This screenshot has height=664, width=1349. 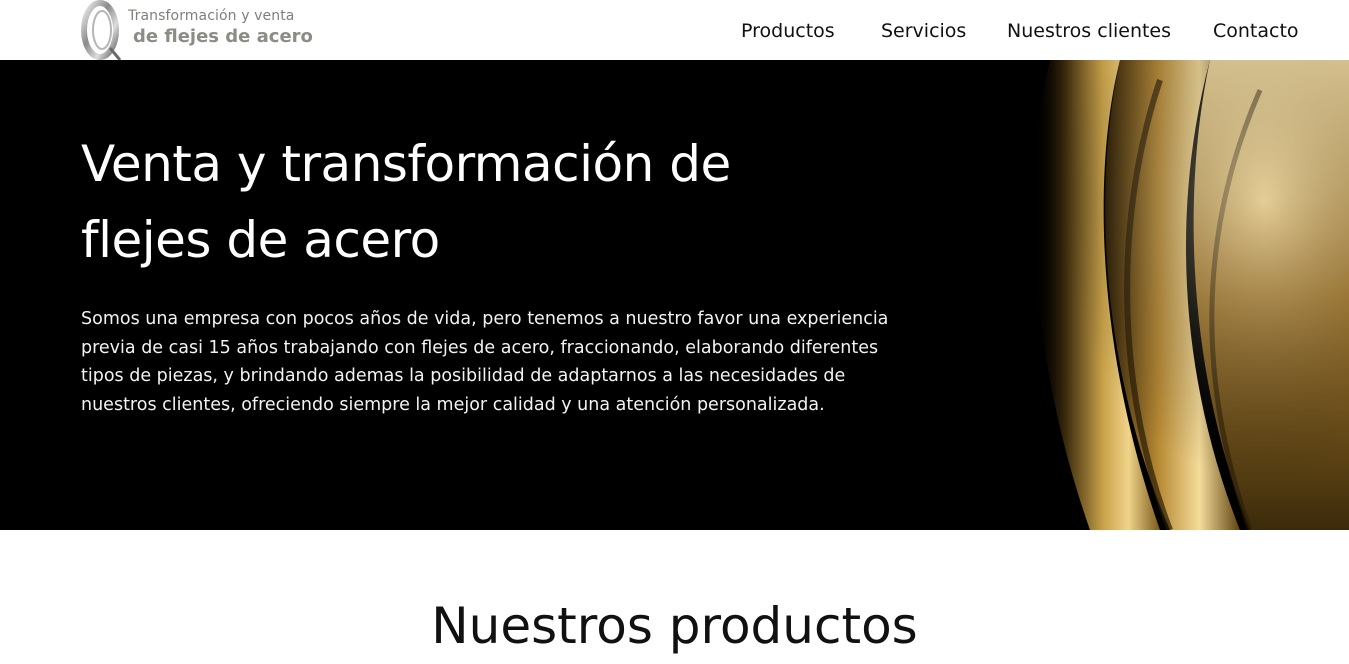 What do you see at coordinates (674, 626) in the screenshot?
I see `products-section-title: Nuestros productos` at bounding box center [674, 626].